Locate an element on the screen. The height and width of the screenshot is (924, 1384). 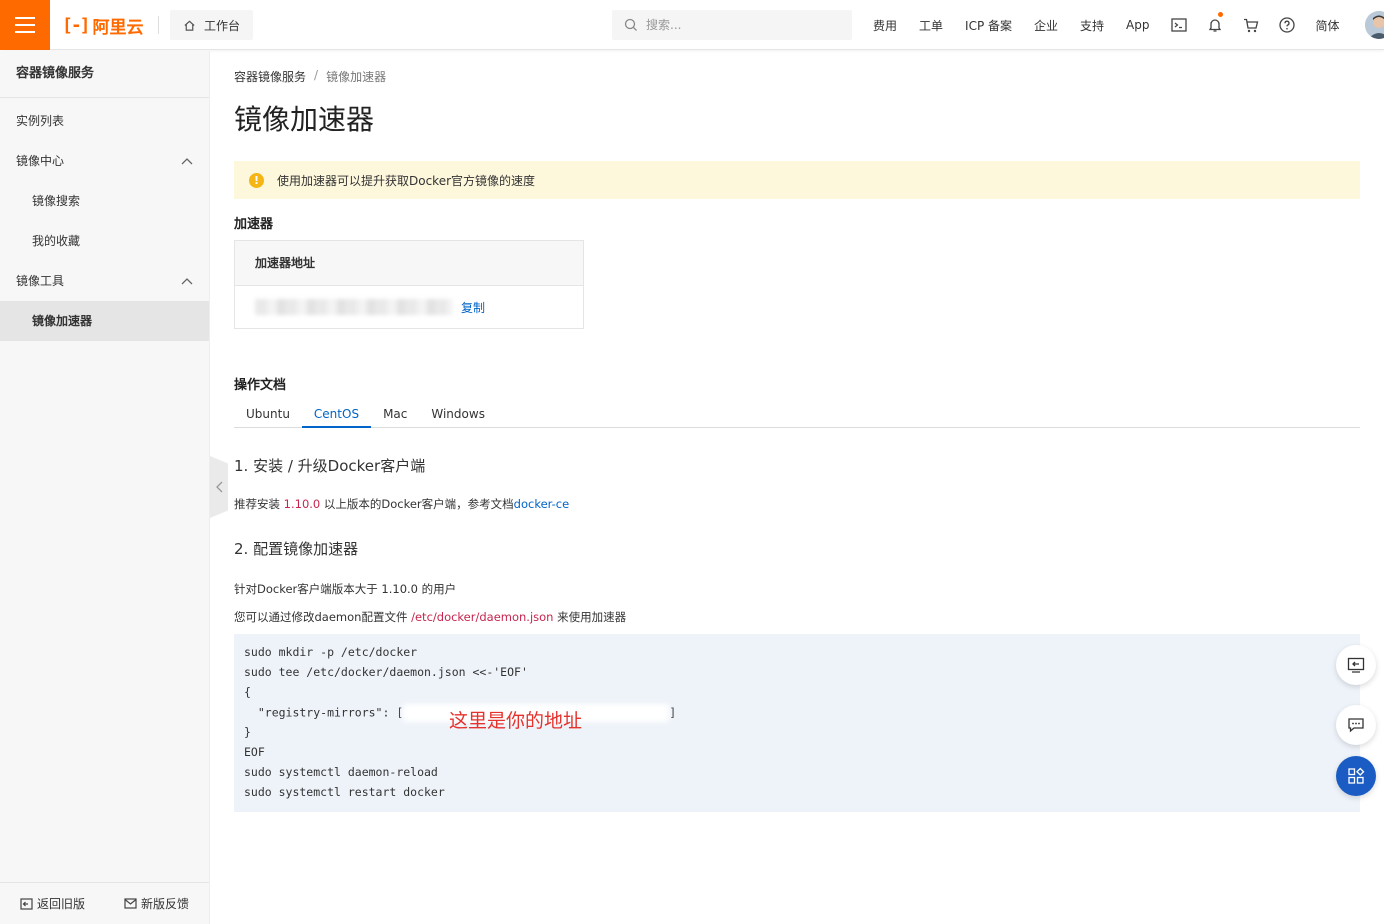
redacted-address is located at coordinates (354, 307).